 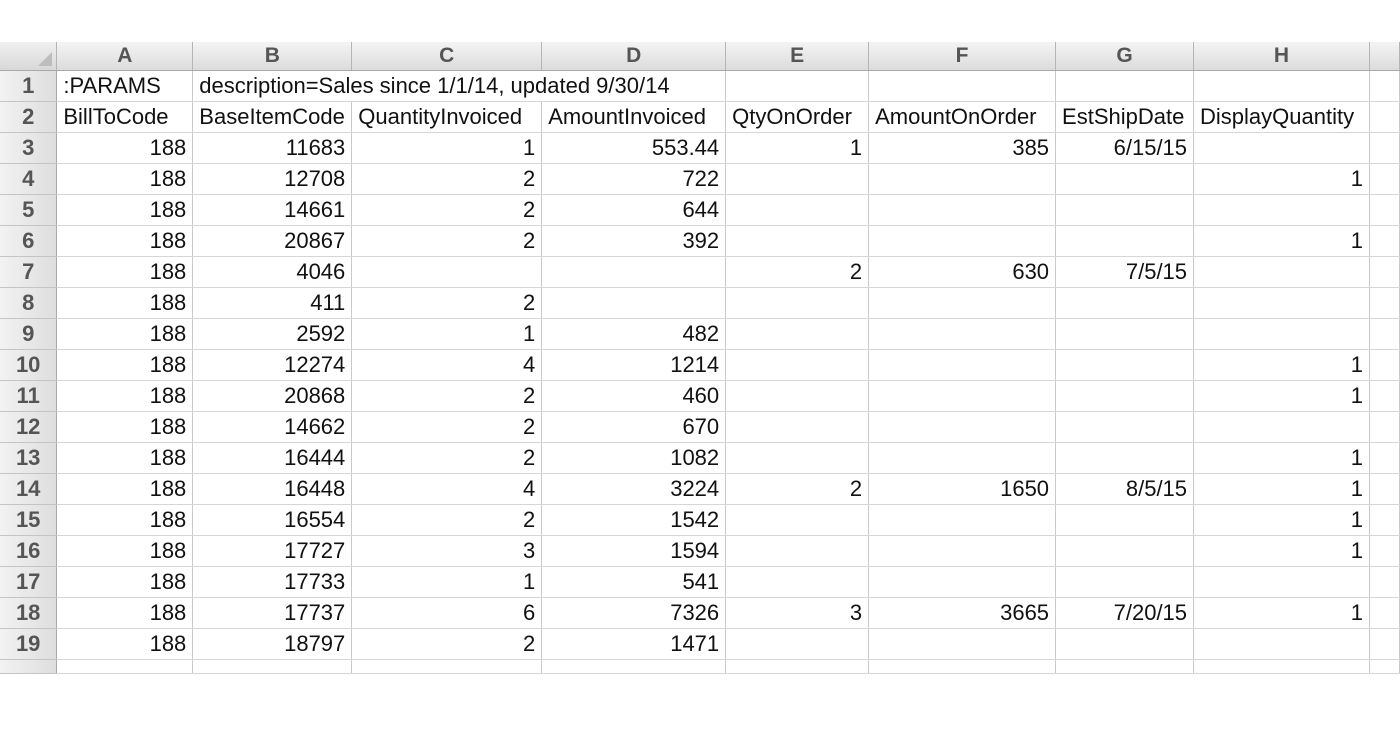 What do you see at coordinates (447, 117) in the screenshot?
I see `cell-c2: QuantityInvoiced` at bounding box center [447, 117].